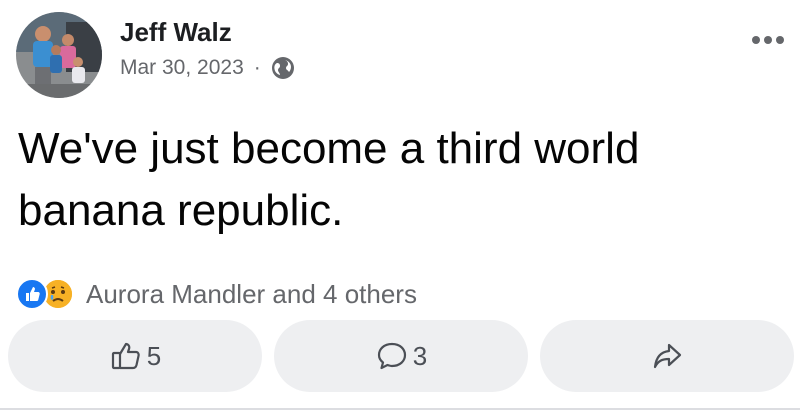 This screenshot has width=800, height=415. What do you see at coordinates (392, 356) in the screenshot?
I see `comment-icon` at bounding box center [392, 356].